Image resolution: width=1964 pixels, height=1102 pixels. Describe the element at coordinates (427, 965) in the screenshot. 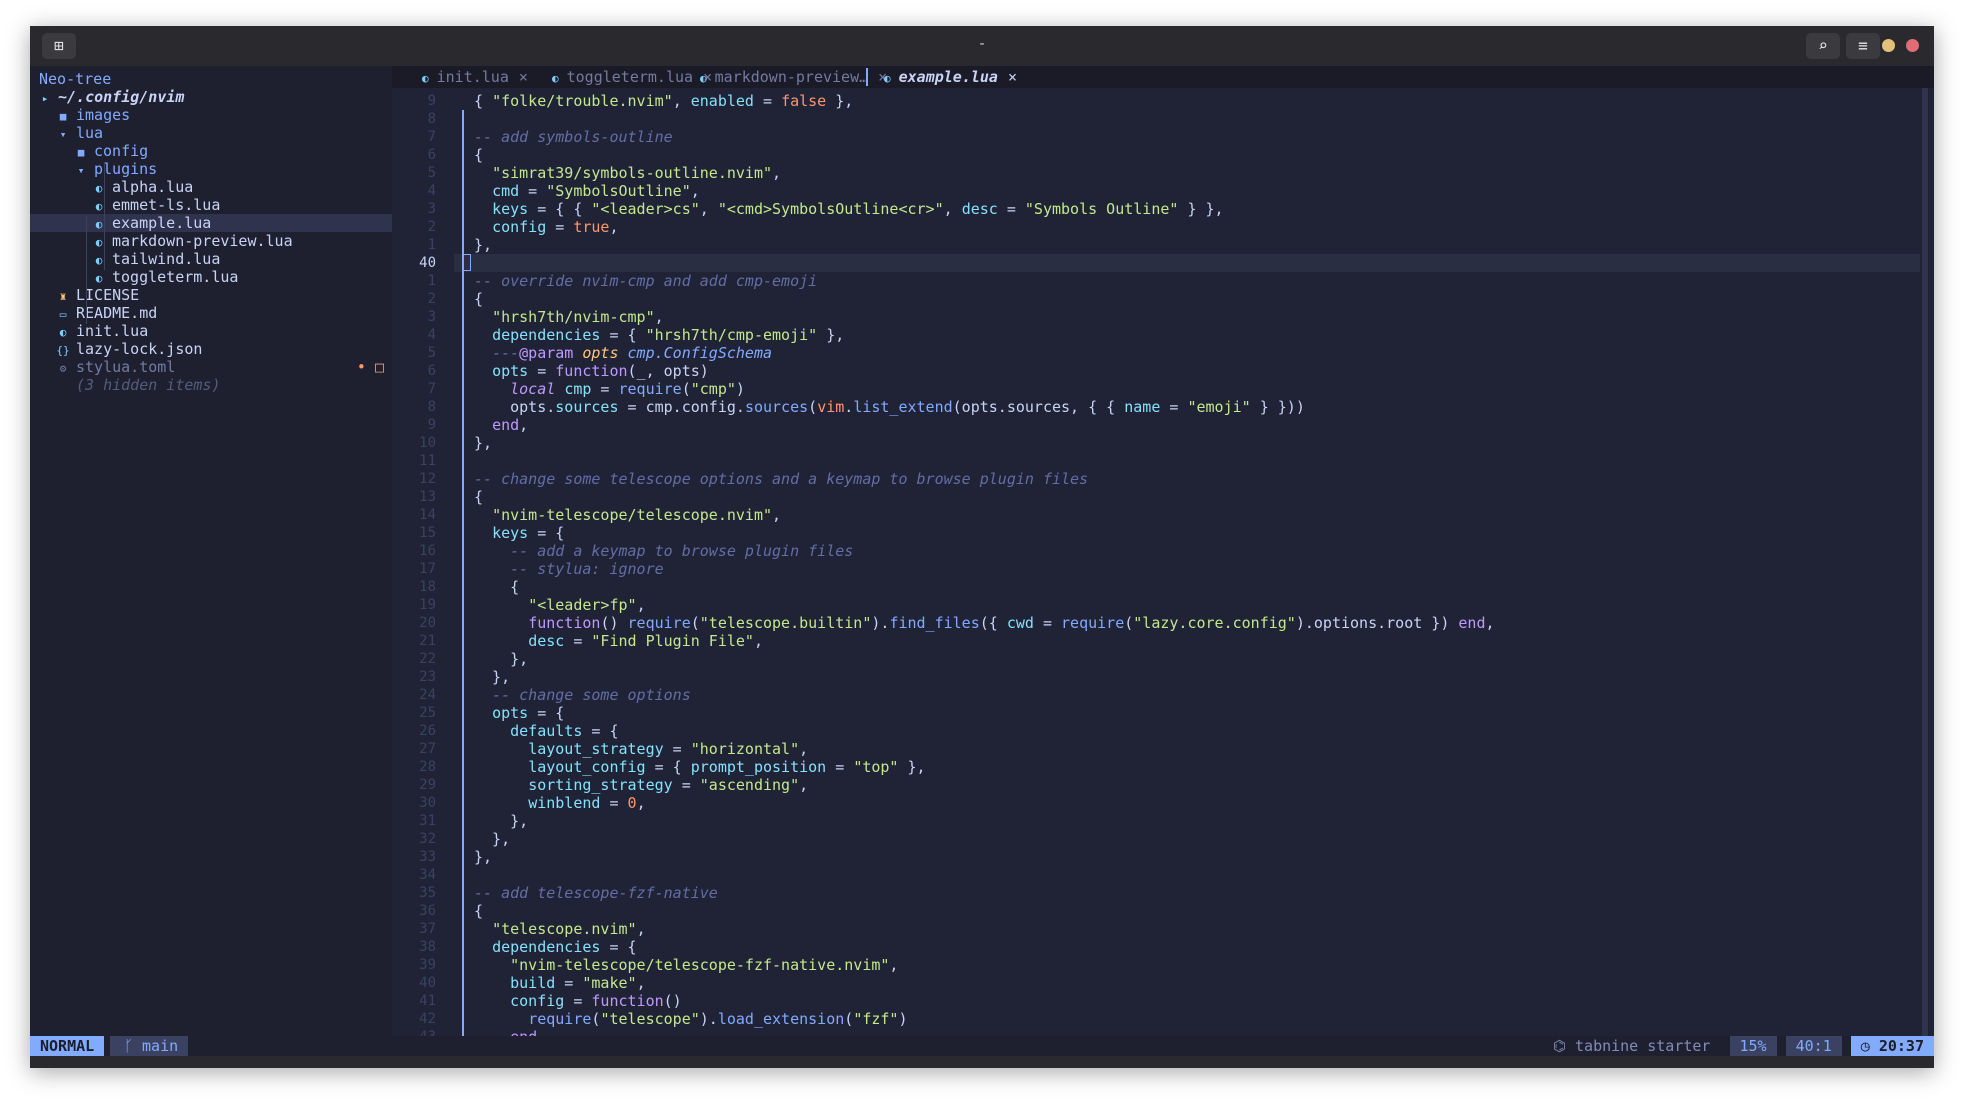

I see `line-number: 39` at that location.